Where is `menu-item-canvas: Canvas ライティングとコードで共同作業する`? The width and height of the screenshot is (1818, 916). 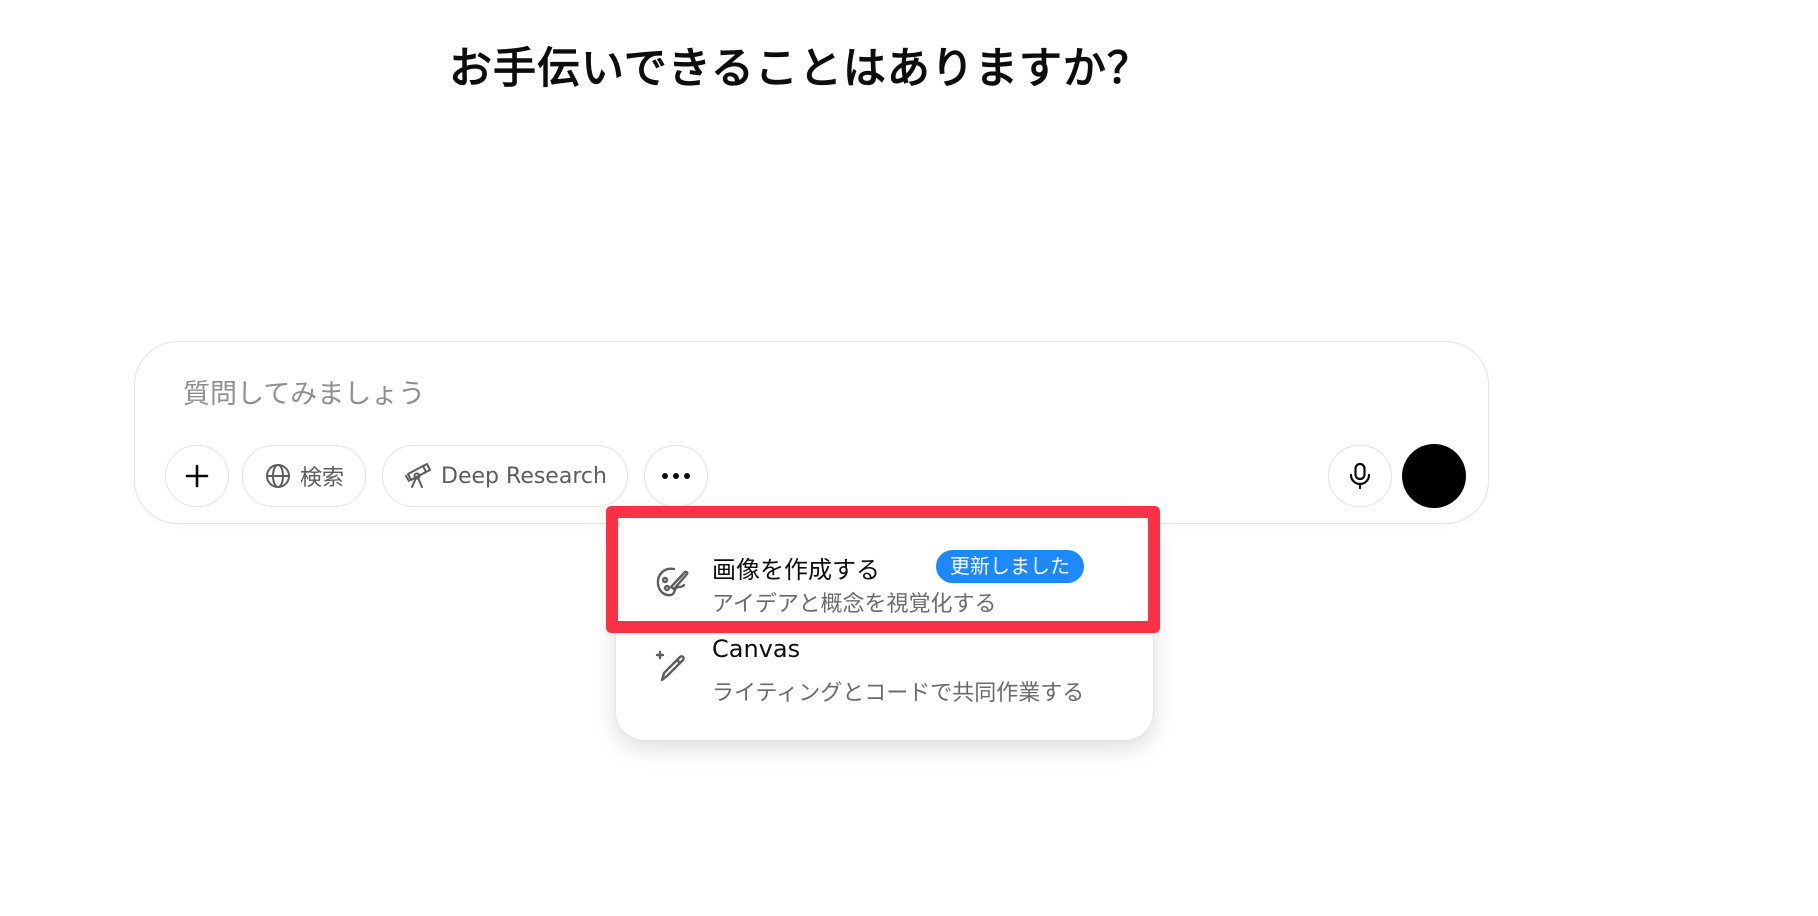 menu-item-canvas: Canvas ライティングとコードで共同作業する is located at coordinates (884, 681).